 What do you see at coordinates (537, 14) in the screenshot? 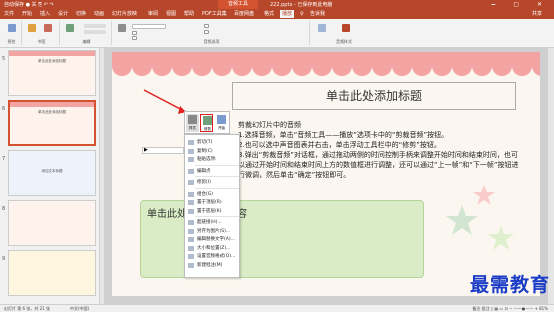
I see `tab-16: 共享` at bounding box center [537, 14].